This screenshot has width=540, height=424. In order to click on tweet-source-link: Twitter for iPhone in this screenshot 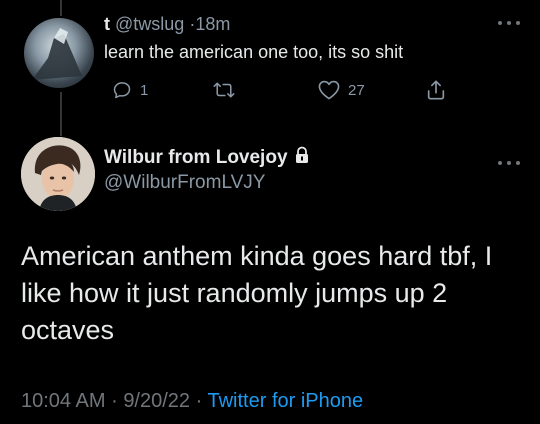, I will do `click(285, 401)`.